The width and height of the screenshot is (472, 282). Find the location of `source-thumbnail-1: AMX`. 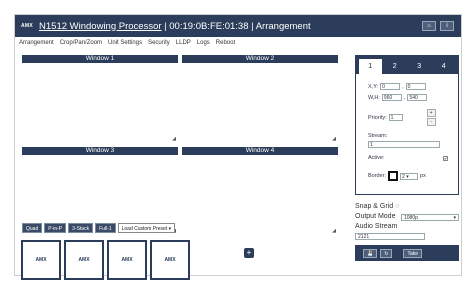

source-thumbnail-1: AMX is located at coordinates (41, 260).